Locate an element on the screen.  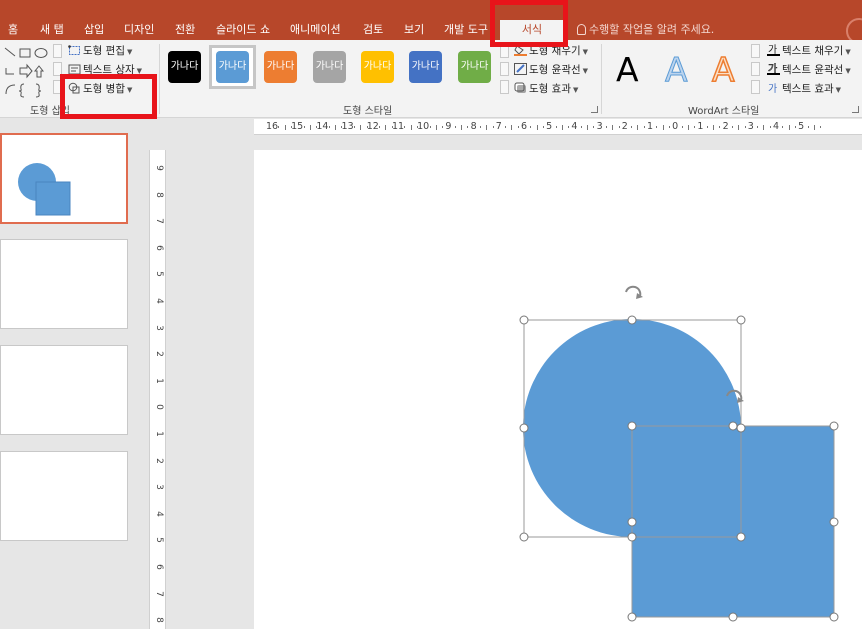
rotate-handle-circle is located at coordinates (634, 292).